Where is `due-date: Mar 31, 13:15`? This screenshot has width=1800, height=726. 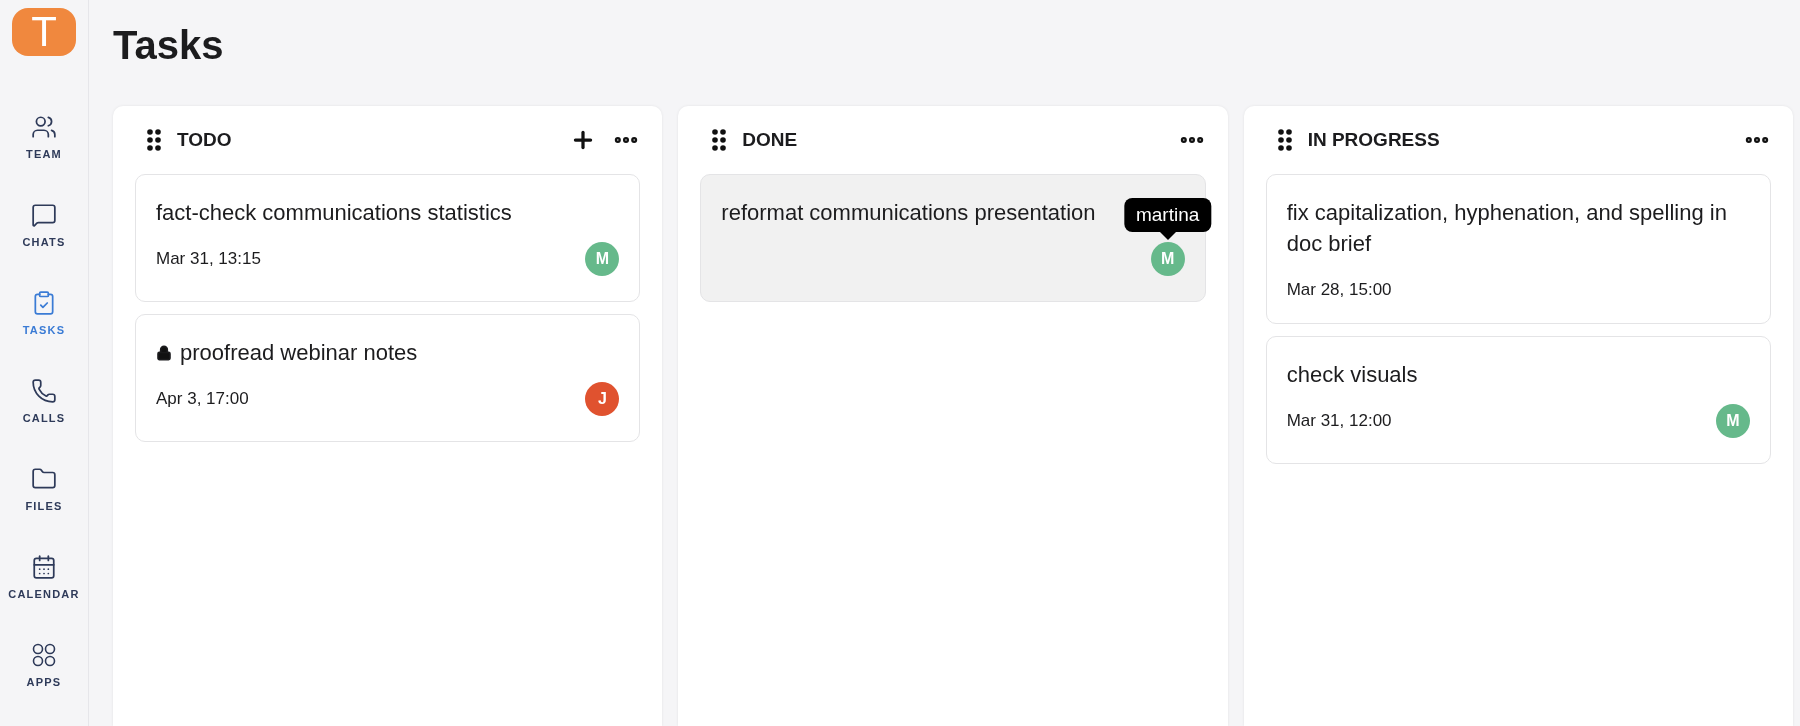
due-date: Mar 31, 13:15 is located at coordinates (209, 259).